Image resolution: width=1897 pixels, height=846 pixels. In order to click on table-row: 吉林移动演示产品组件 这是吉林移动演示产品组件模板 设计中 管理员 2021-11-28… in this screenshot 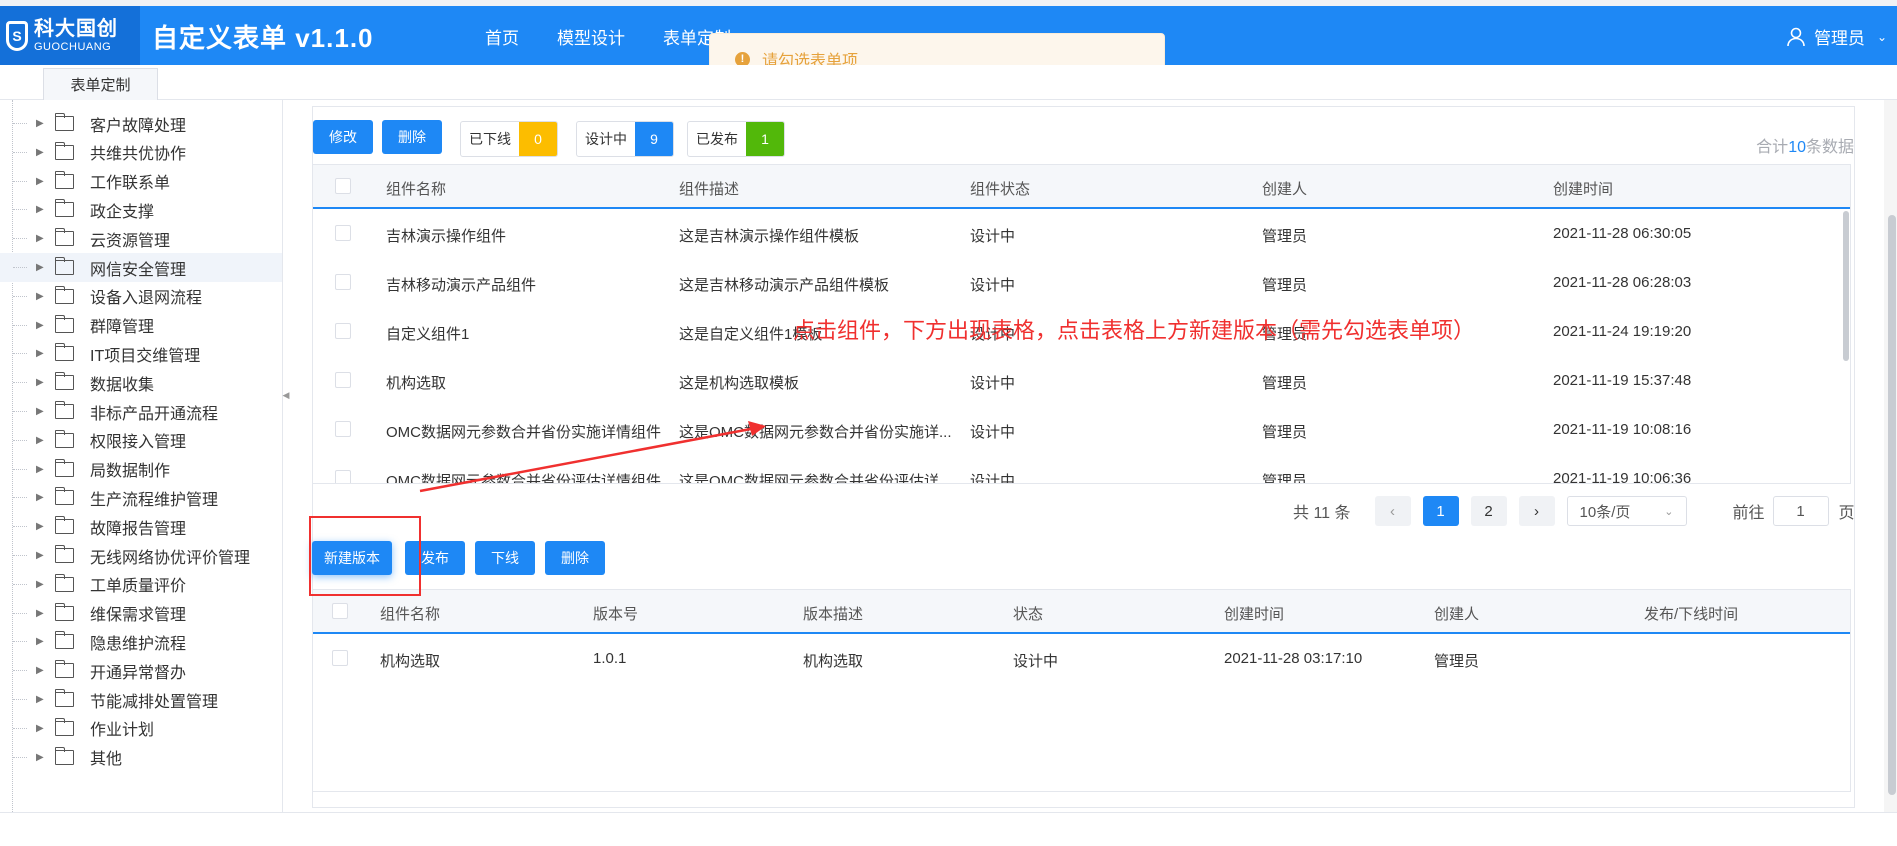, I will do `click(1081, 282)`.